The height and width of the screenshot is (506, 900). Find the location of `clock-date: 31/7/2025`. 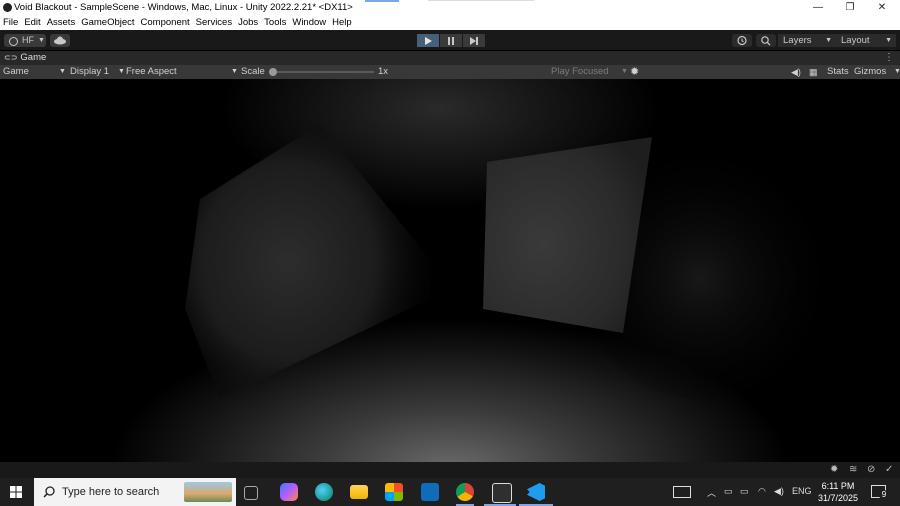

clock-date: 31/7/2025 is located at coordinates (838, 498).